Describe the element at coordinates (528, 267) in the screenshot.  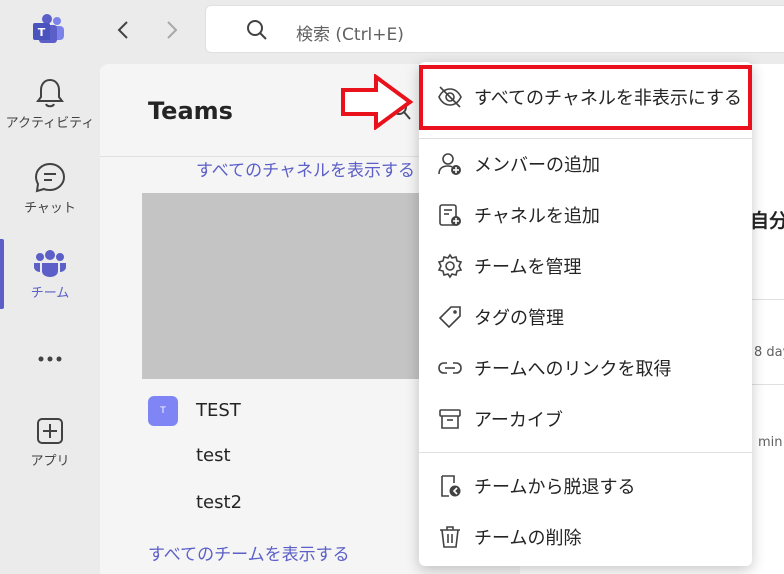
I see `menu-item-label: チームを管理` at that location.